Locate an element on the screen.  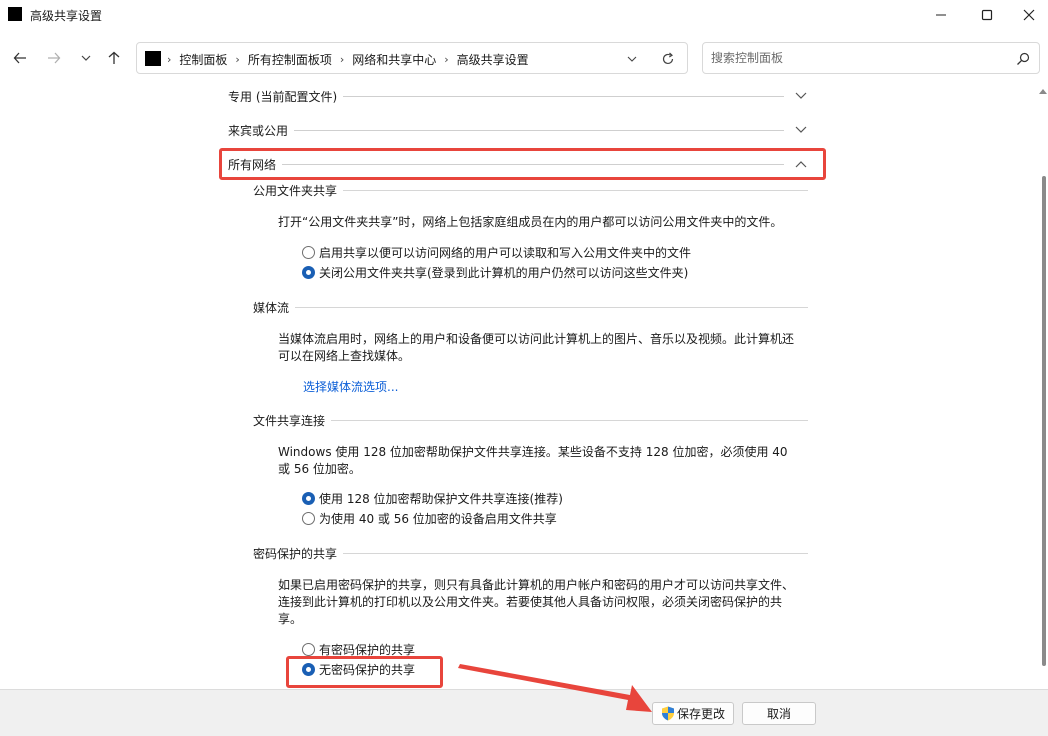
profile-guest-header: 来宾或公用 is located at coordinates (518, 130).